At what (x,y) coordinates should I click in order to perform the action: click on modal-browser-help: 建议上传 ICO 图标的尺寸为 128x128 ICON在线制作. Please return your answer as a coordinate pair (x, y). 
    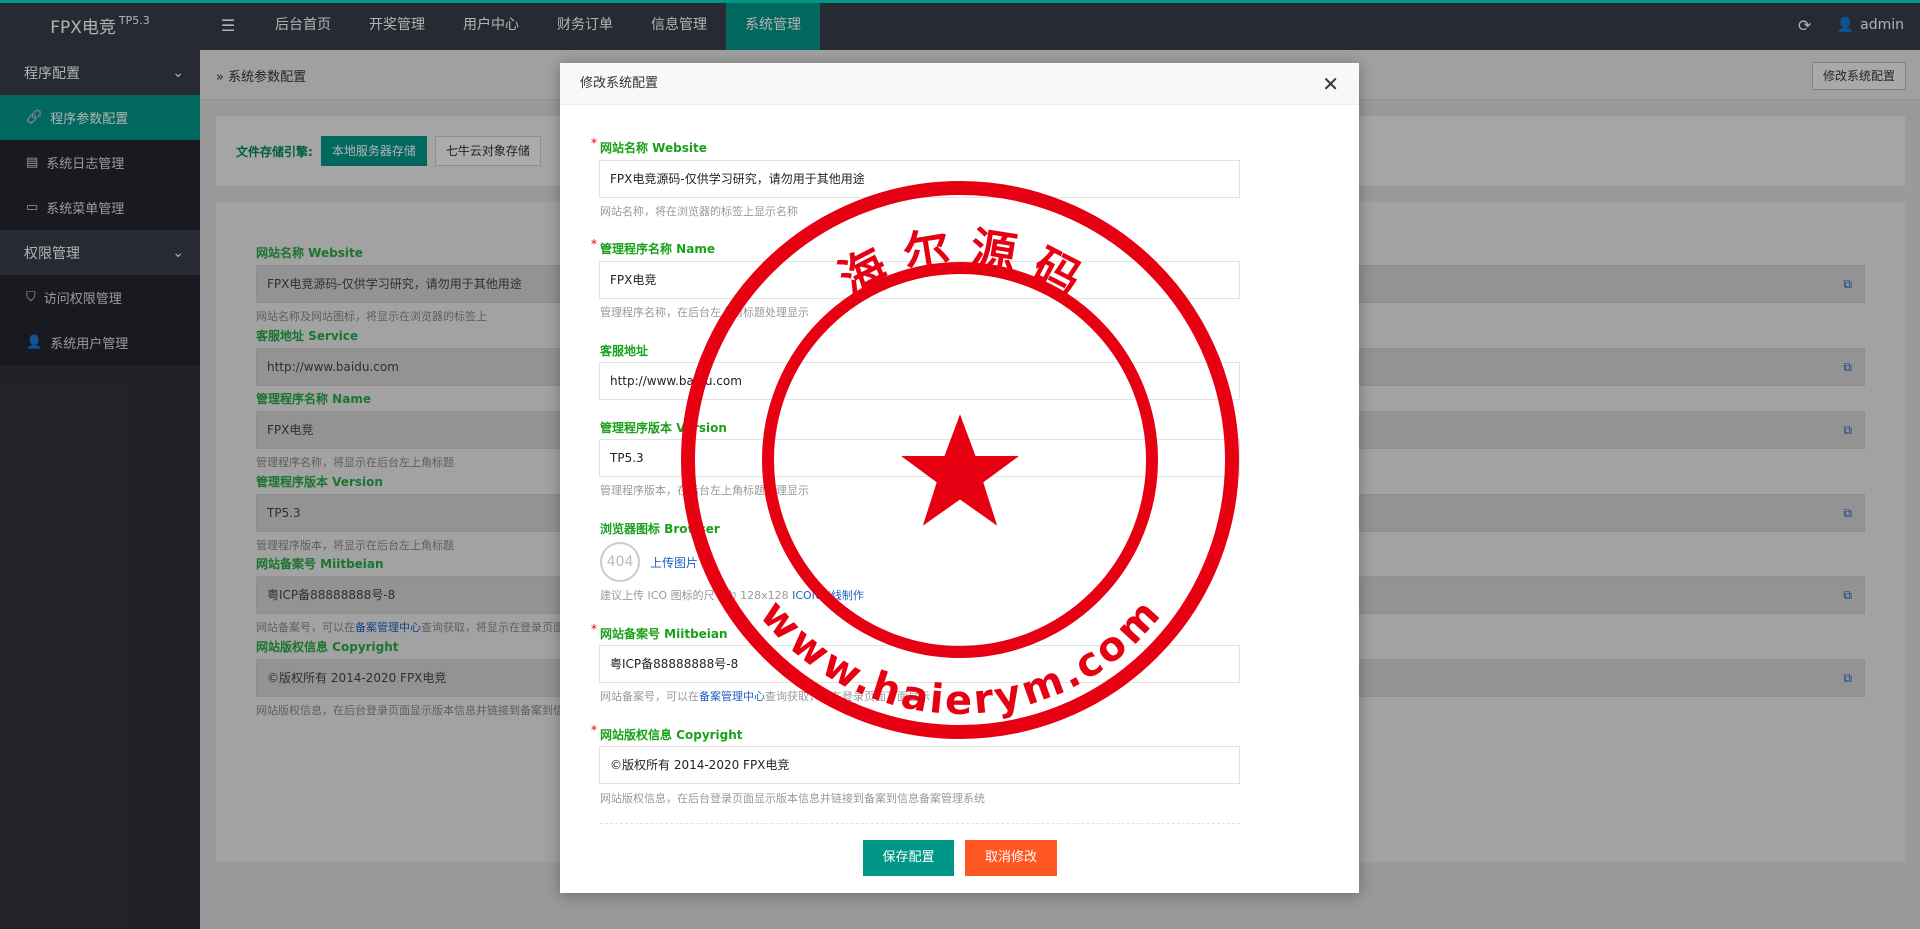
    Looking at the image, I should click on (732, 595).